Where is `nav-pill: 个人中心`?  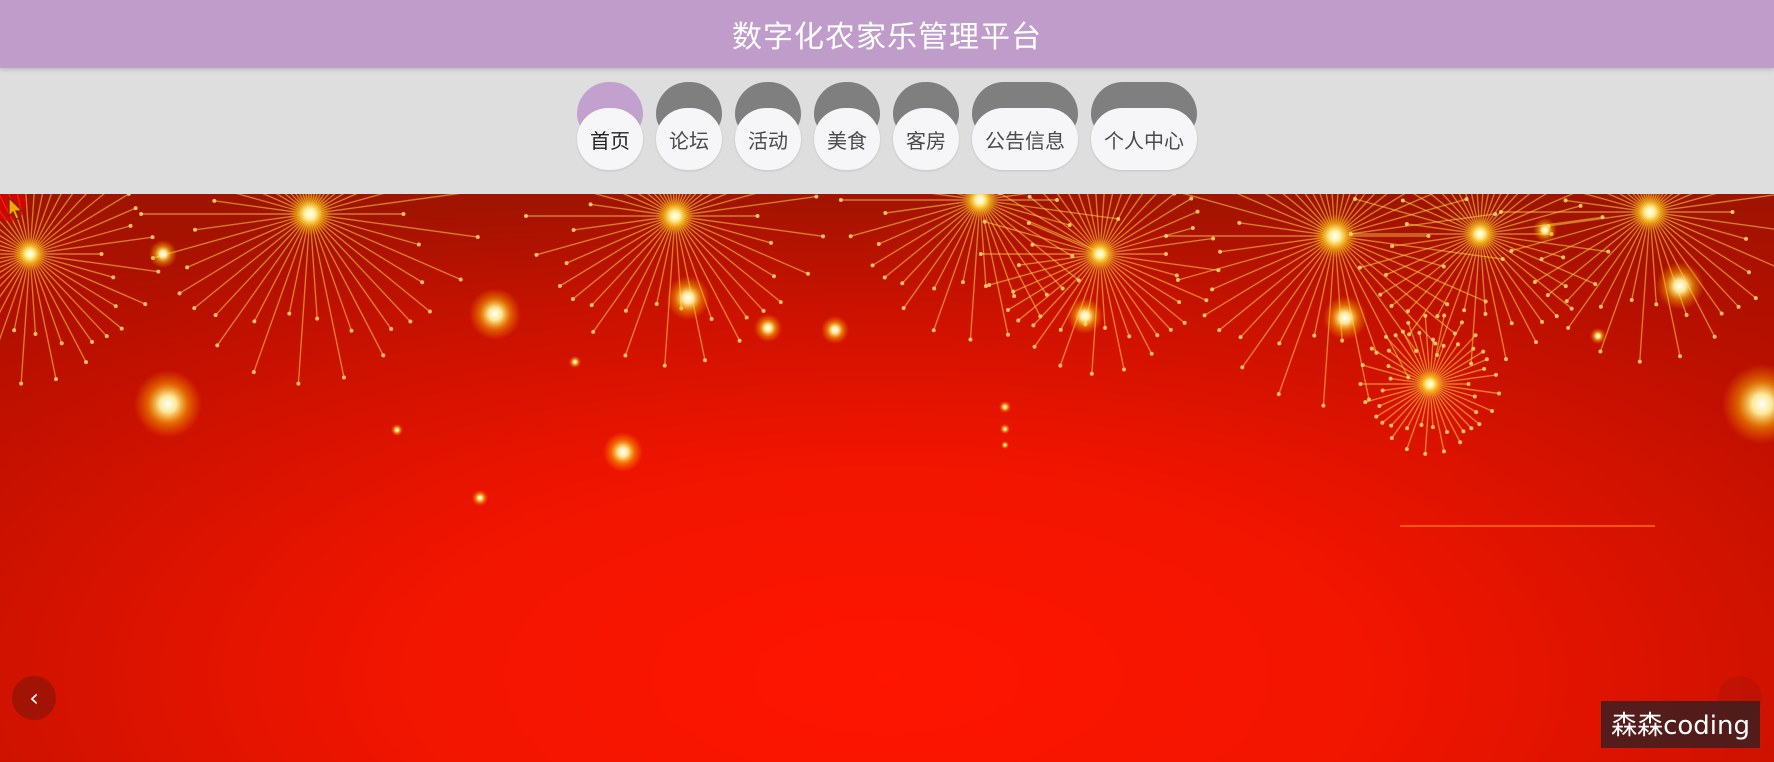
nav-pill: 个人中心 is located at coordinates (1144, 139).